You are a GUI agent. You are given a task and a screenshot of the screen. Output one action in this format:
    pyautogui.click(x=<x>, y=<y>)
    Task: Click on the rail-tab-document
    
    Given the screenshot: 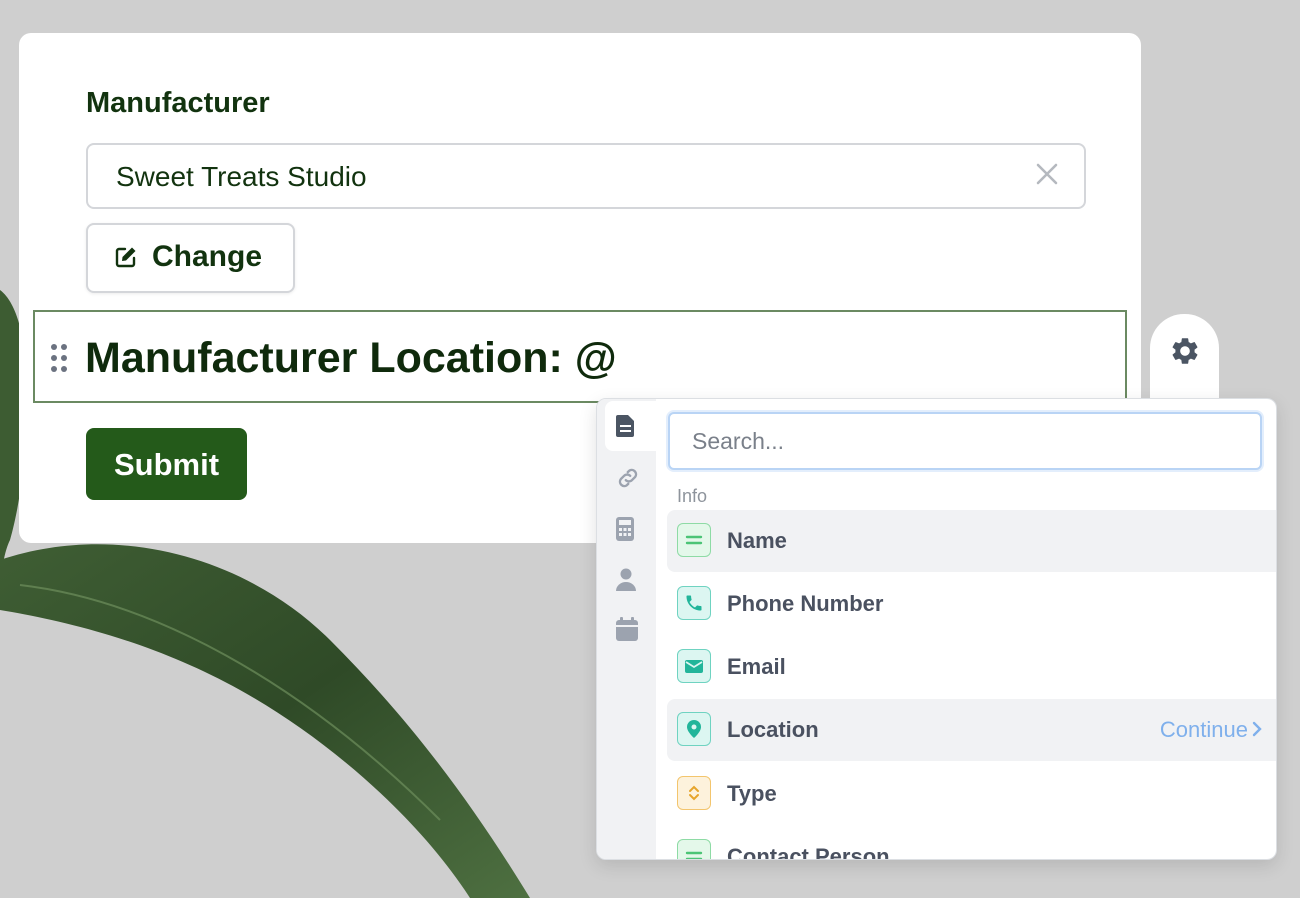 What is the action you would take?
    pyautogui.click(x=630, y=426)
    